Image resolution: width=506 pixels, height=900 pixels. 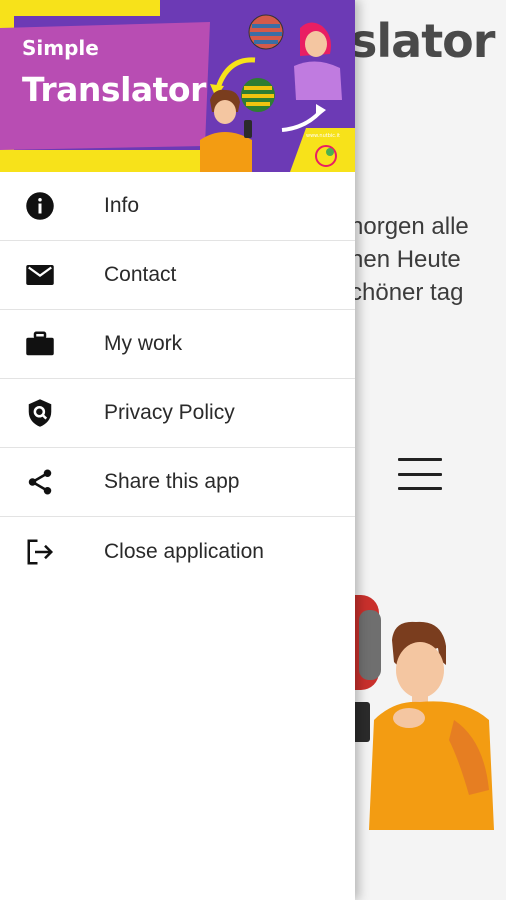 I want to click on menu-item-label: Close application, so click(x=184, y=551).